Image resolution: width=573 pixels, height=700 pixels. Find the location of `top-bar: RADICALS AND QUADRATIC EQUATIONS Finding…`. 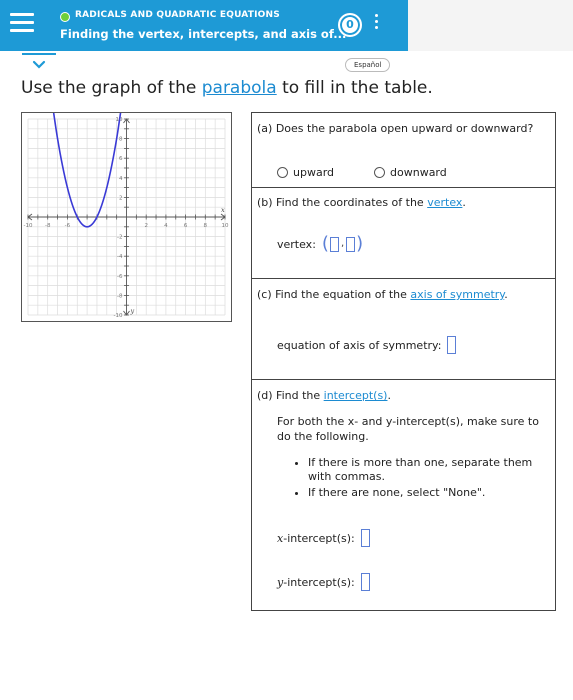

top-bar: RADICALS AND QUADRATIC EQUATIONS Finding… is located at coordinates (204, 25).